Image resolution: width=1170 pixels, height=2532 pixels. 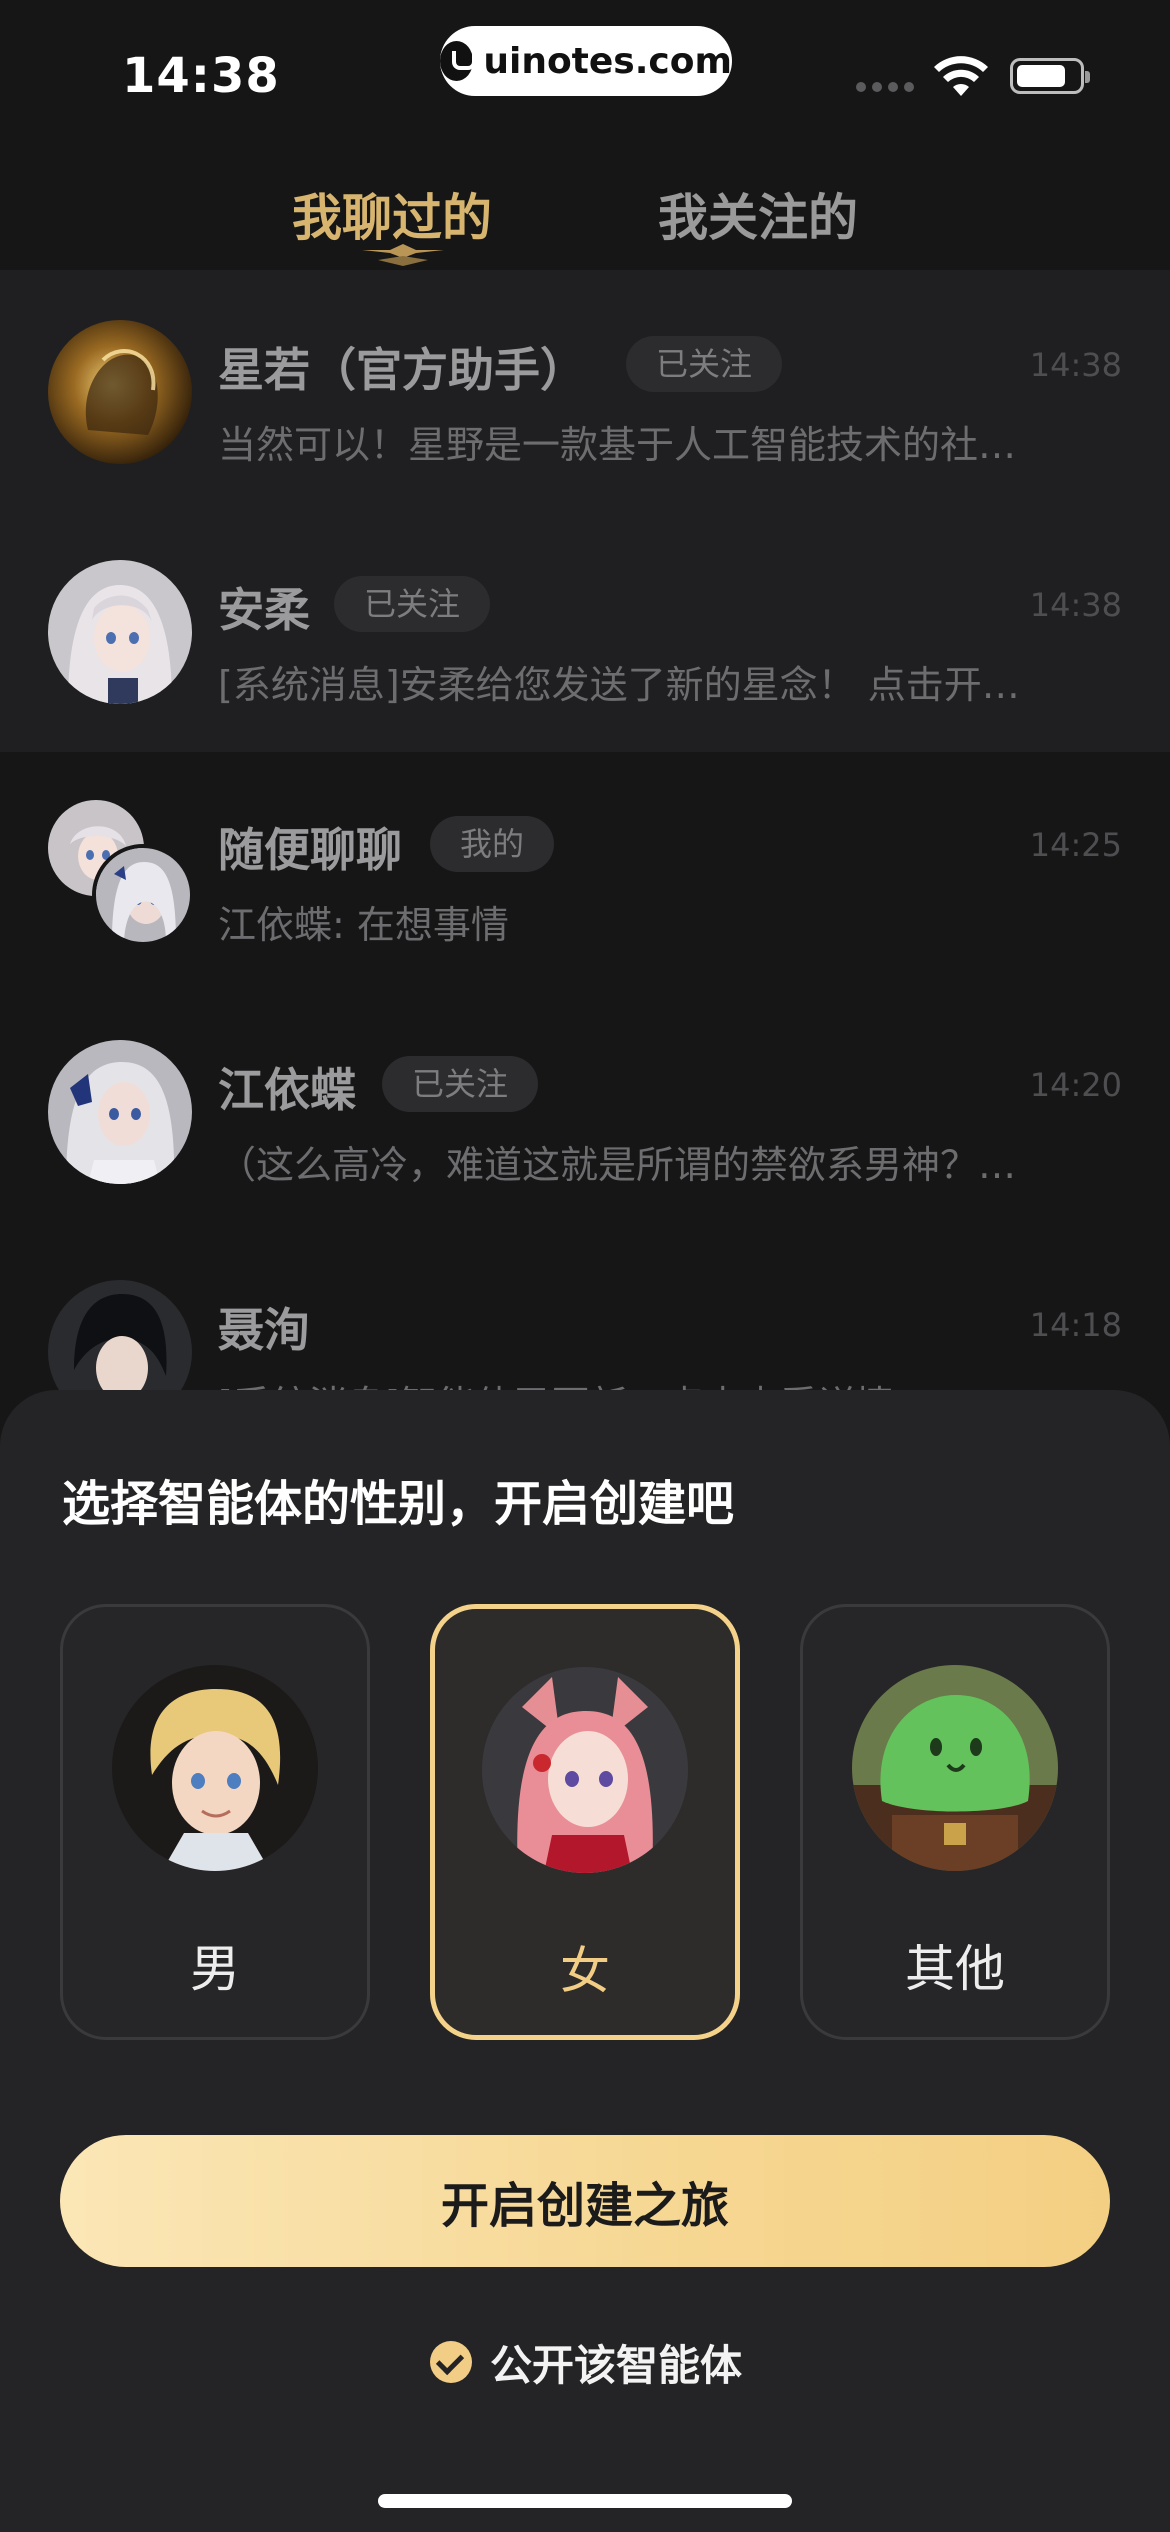 I want to click on group-avatar, so click(x=123, y=875).